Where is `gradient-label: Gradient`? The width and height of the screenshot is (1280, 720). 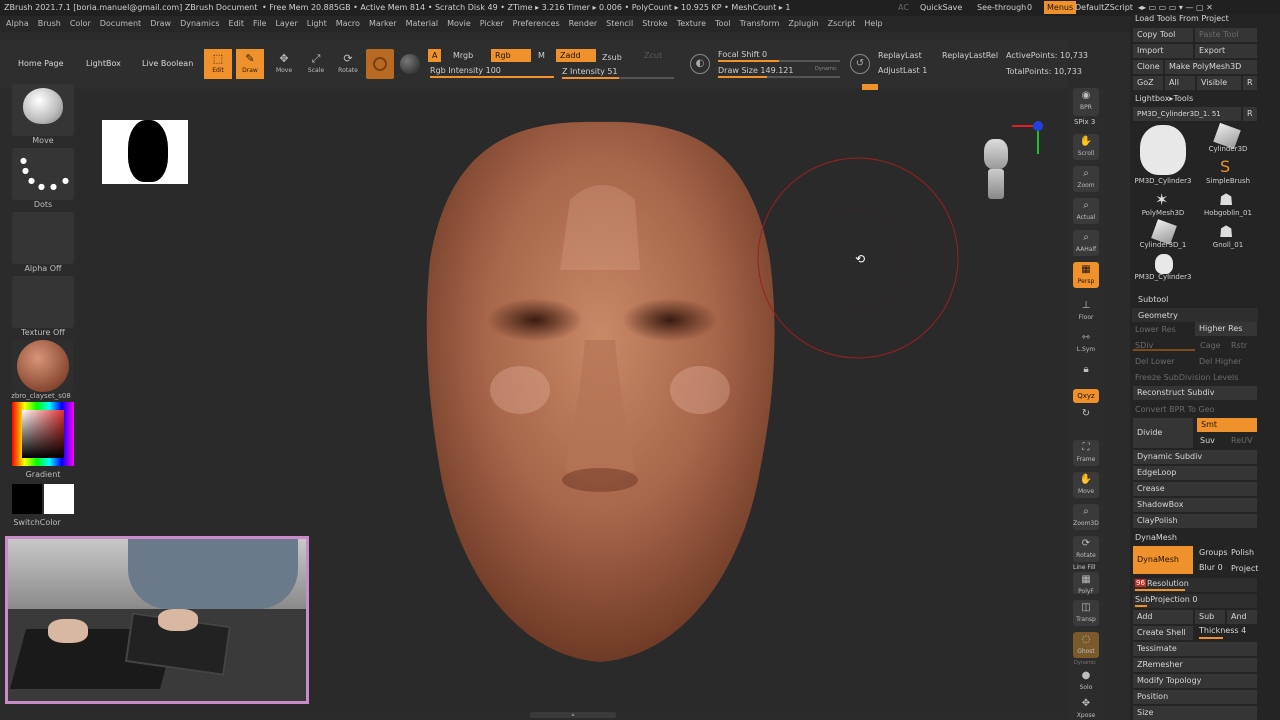
gradient-label: Gradient is located at coordinates (43, 474).